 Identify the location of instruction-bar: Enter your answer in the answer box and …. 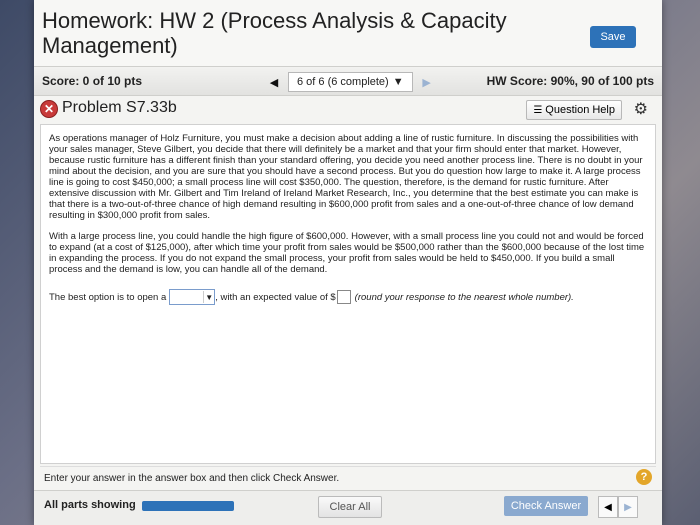
(348, 477).